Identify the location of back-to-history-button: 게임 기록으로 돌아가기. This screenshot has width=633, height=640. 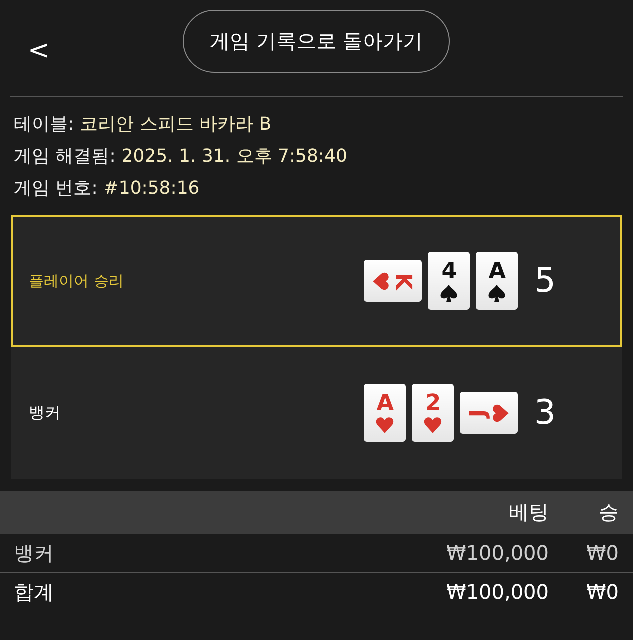
(316, 41).